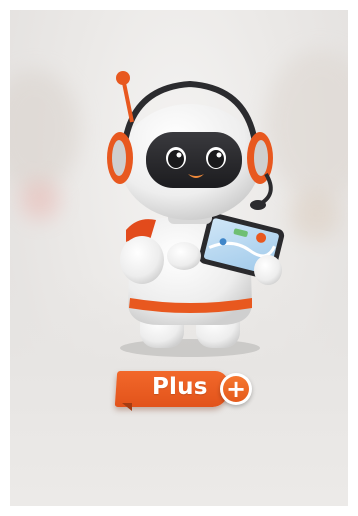 Image resolution: width=358 pixels, height=516 pixels. Describe the element at coordinates (236, 389) in the screenshot. I see `plus-icon: +` at that location.